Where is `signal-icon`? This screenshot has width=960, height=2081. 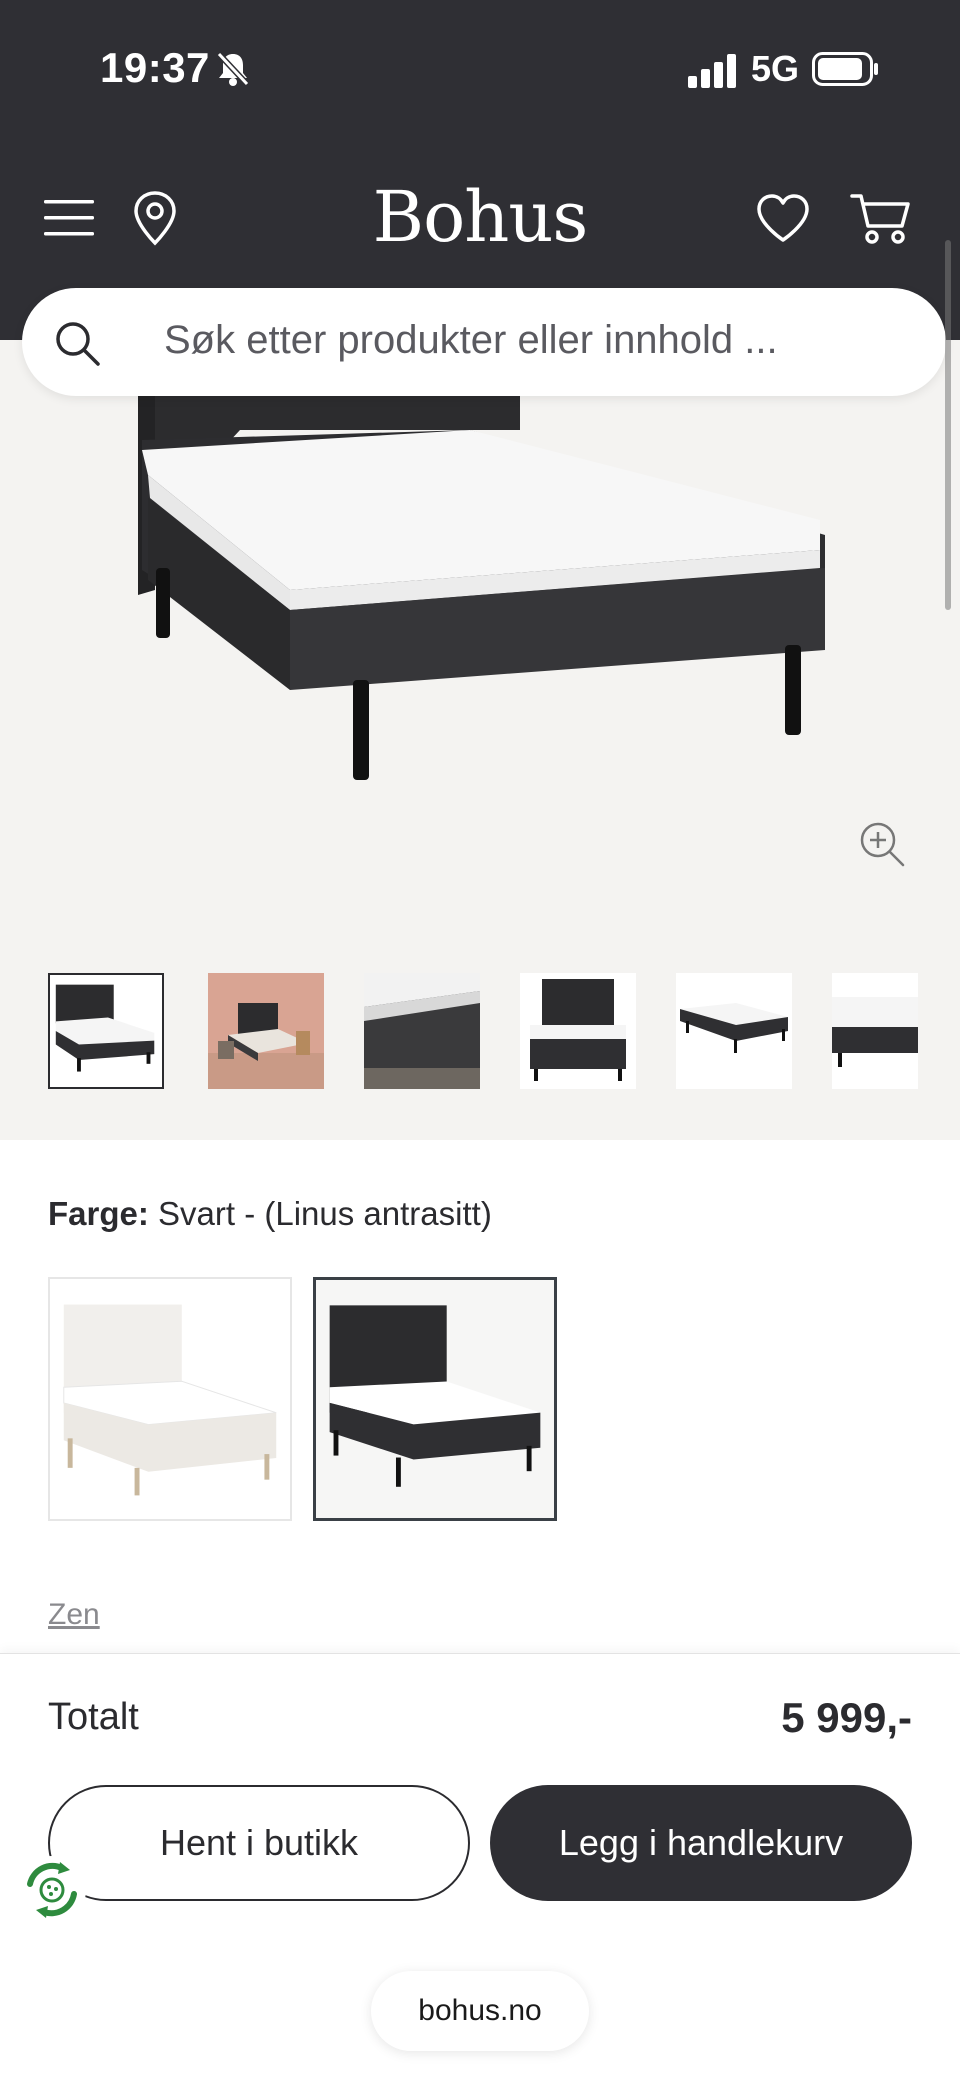
signal-icon is located at coordinates (712, 71).